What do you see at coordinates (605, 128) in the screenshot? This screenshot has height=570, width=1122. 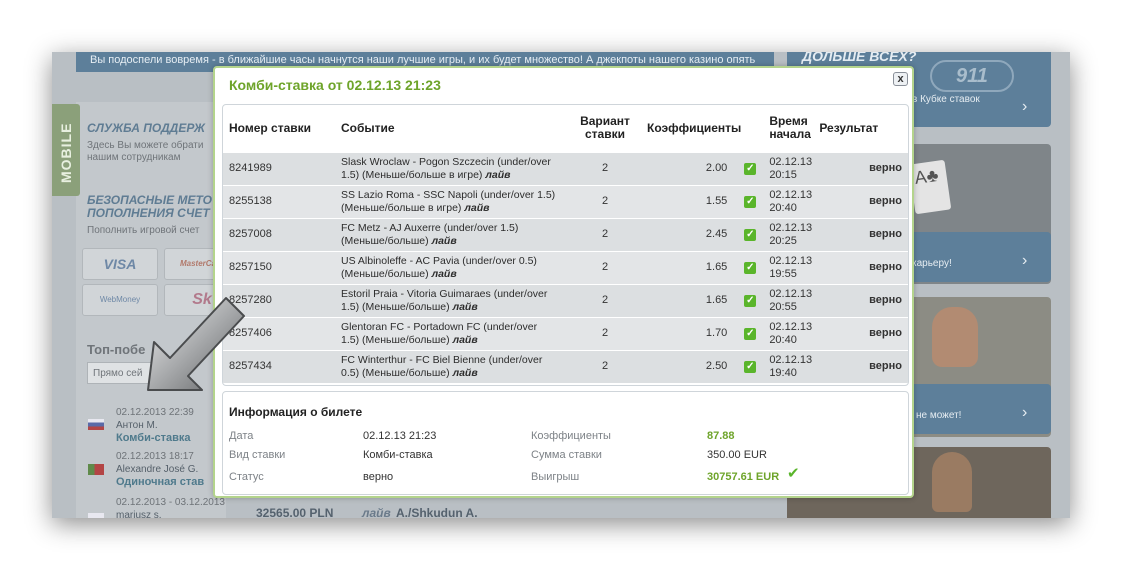 I see `col-variant: Вариант ставки` at bounding box center [605, 128].